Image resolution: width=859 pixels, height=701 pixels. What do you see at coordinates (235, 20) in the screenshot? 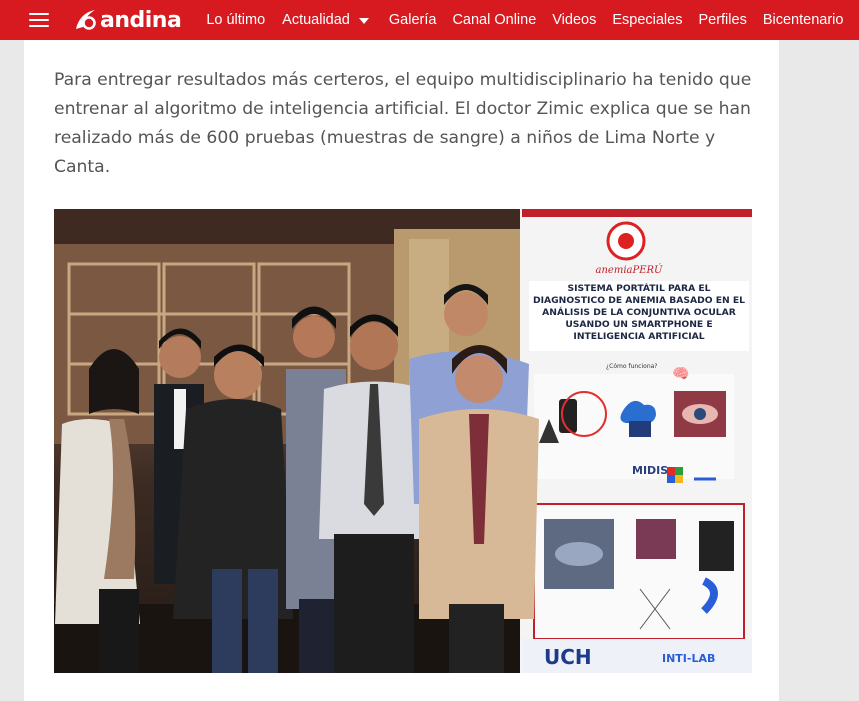
I see `nav-lo-ultimo: Lo último` at bounding box center [235, 20].